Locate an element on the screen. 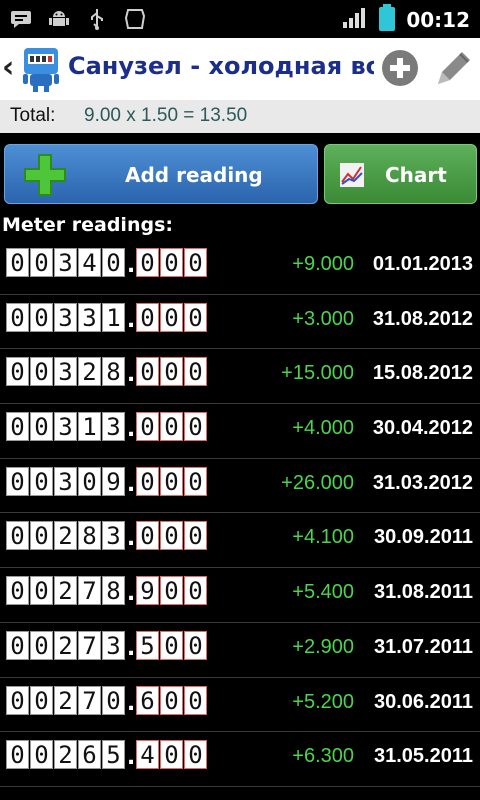 The height and width of the screenshot is (800, 480). meter-counter: 00331.000 is located at coordinates (107, 317).